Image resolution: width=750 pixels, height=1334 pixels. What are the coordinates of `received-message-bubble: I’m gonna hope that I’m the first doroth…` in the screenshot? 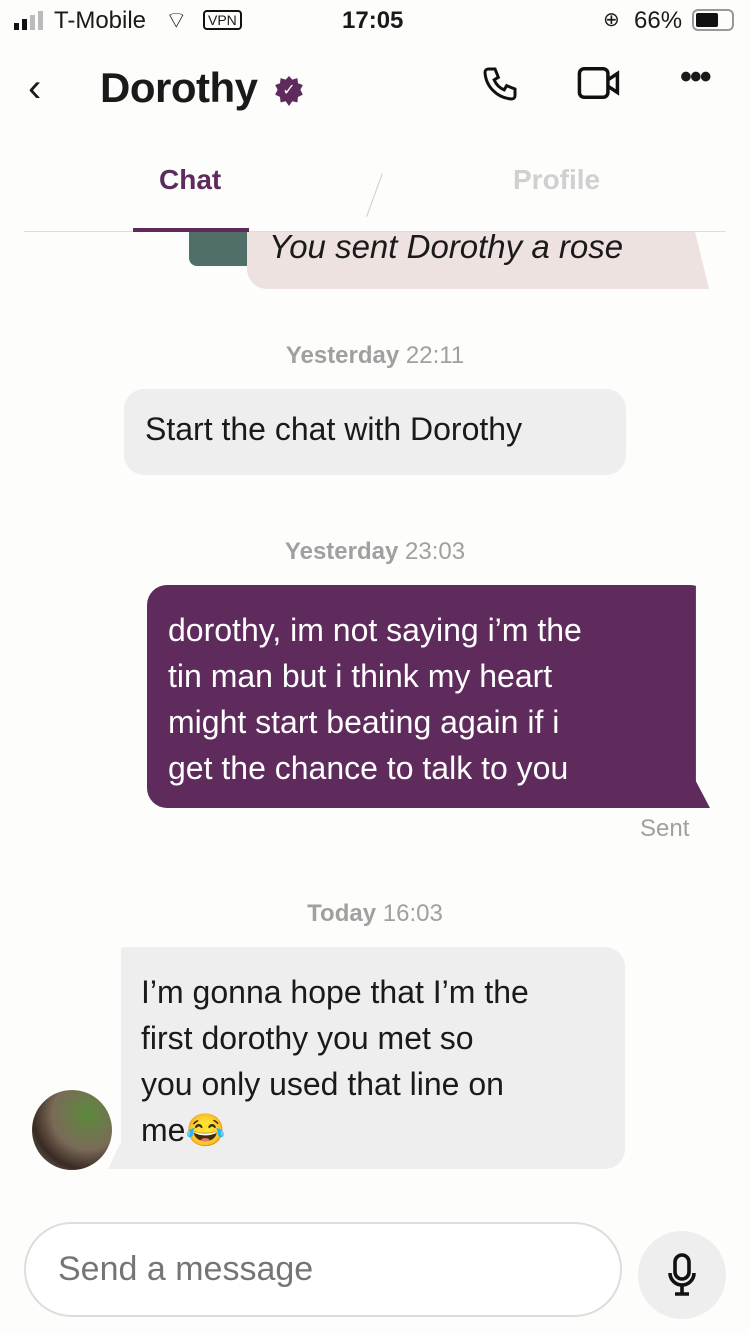 It's located at (366, 1058).